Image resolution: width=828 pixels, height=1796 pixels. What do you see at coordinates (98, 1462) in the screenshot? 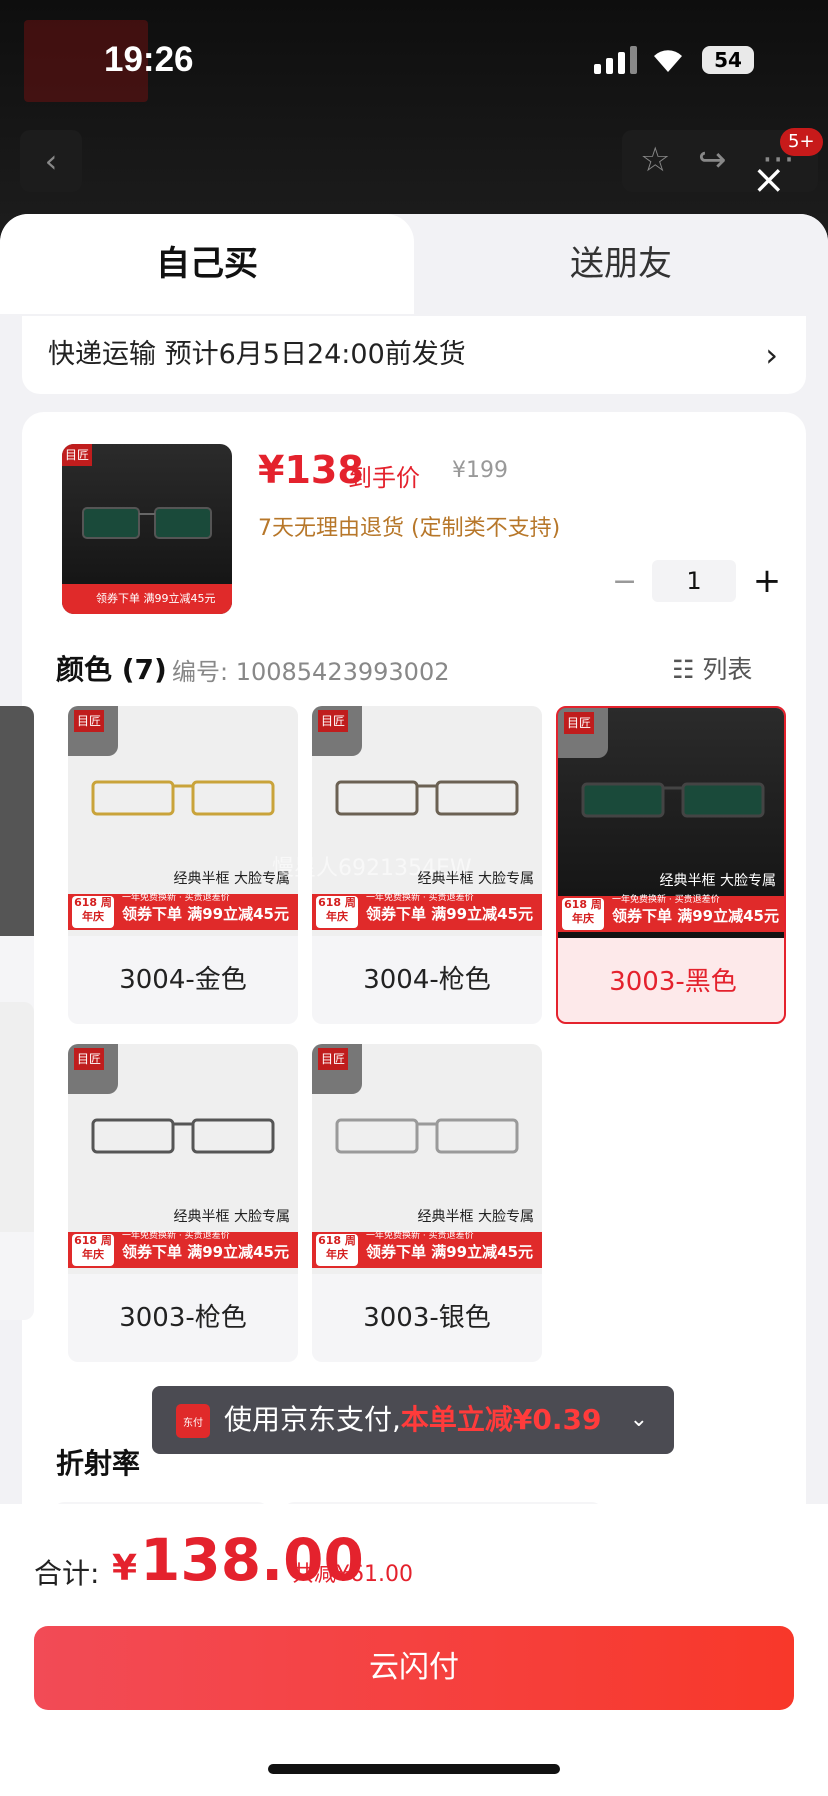
I see `refraction-title: 折射率` at bounding box center [98, 1462].